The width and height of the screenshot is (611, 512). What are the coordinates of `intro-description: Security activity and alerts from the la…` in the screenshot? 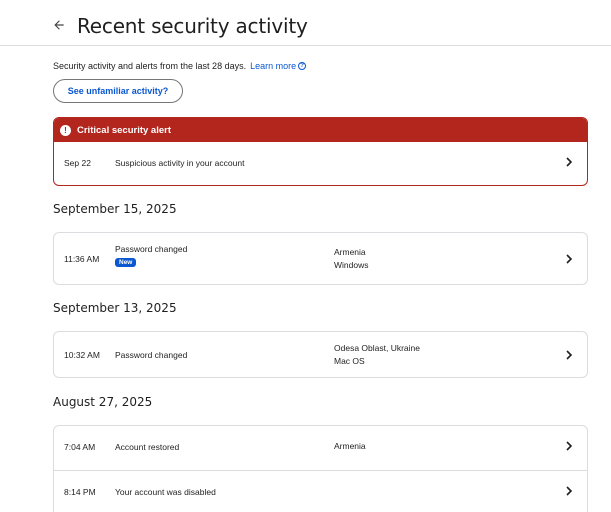 It's located at (150, 66).